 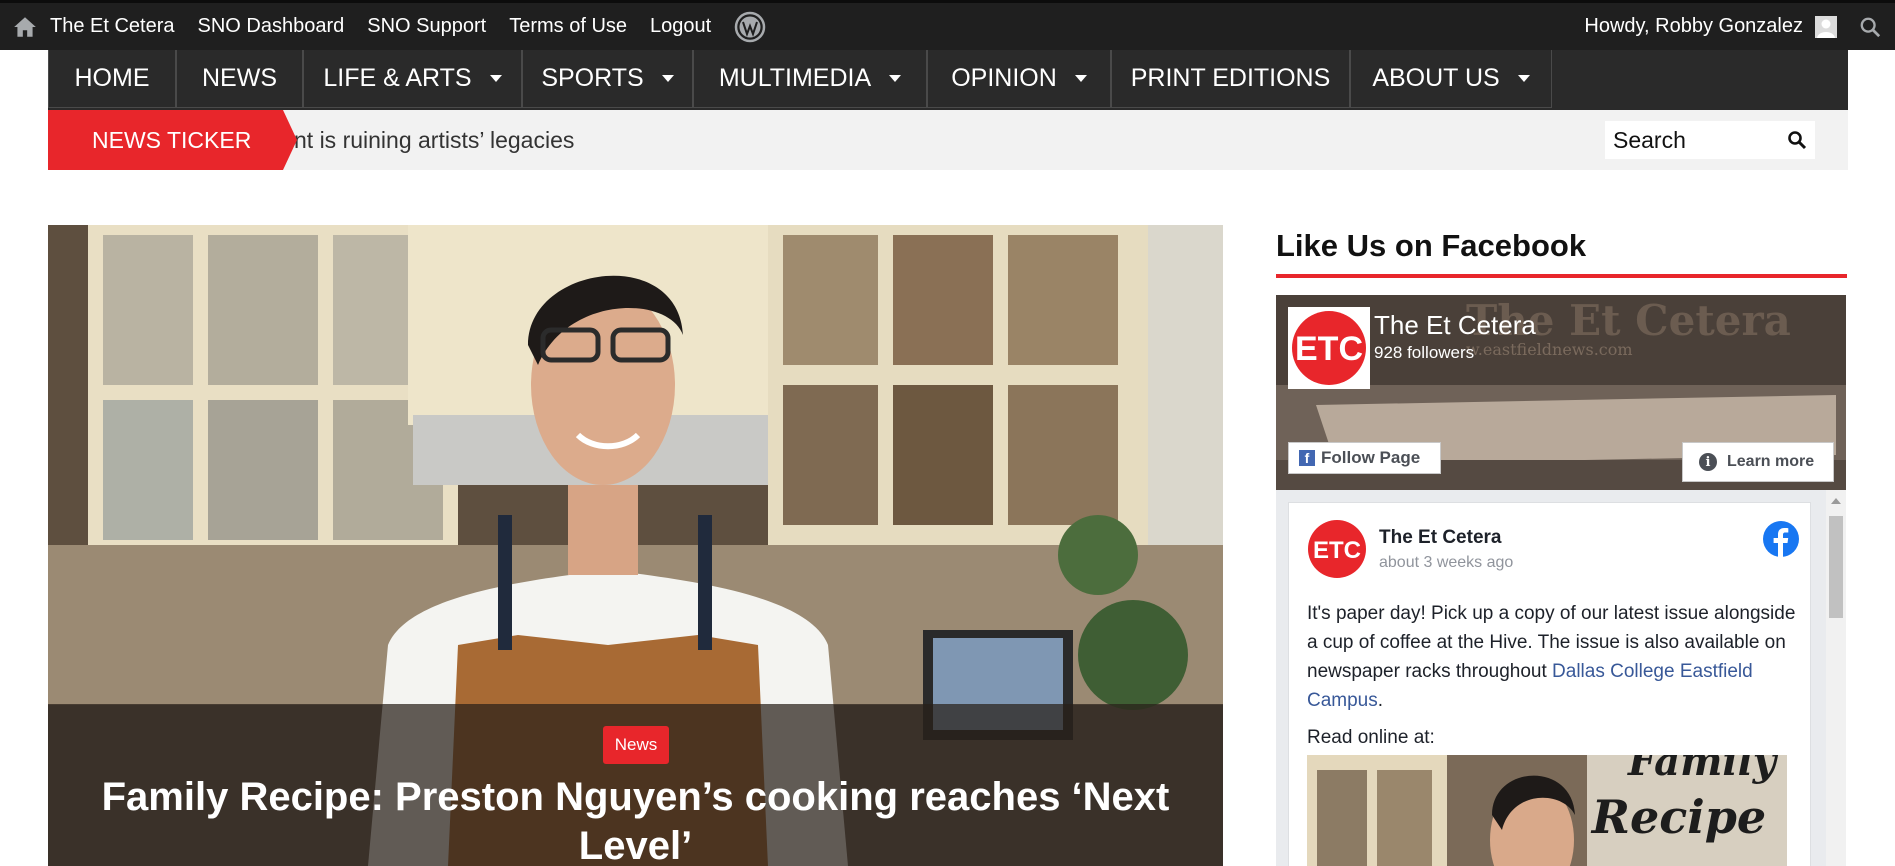 I want to click on sidebar-heading-rule, so click(x=1561, y=276).